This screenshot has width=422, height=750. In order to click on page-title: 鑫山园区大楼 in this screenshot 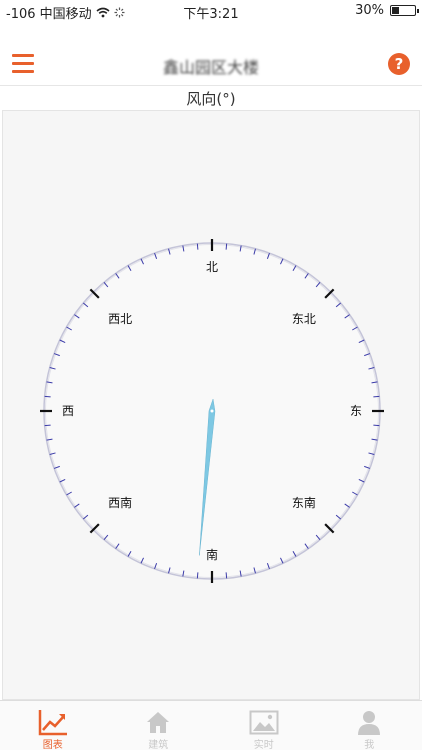, I will do `click(210, 67)`.